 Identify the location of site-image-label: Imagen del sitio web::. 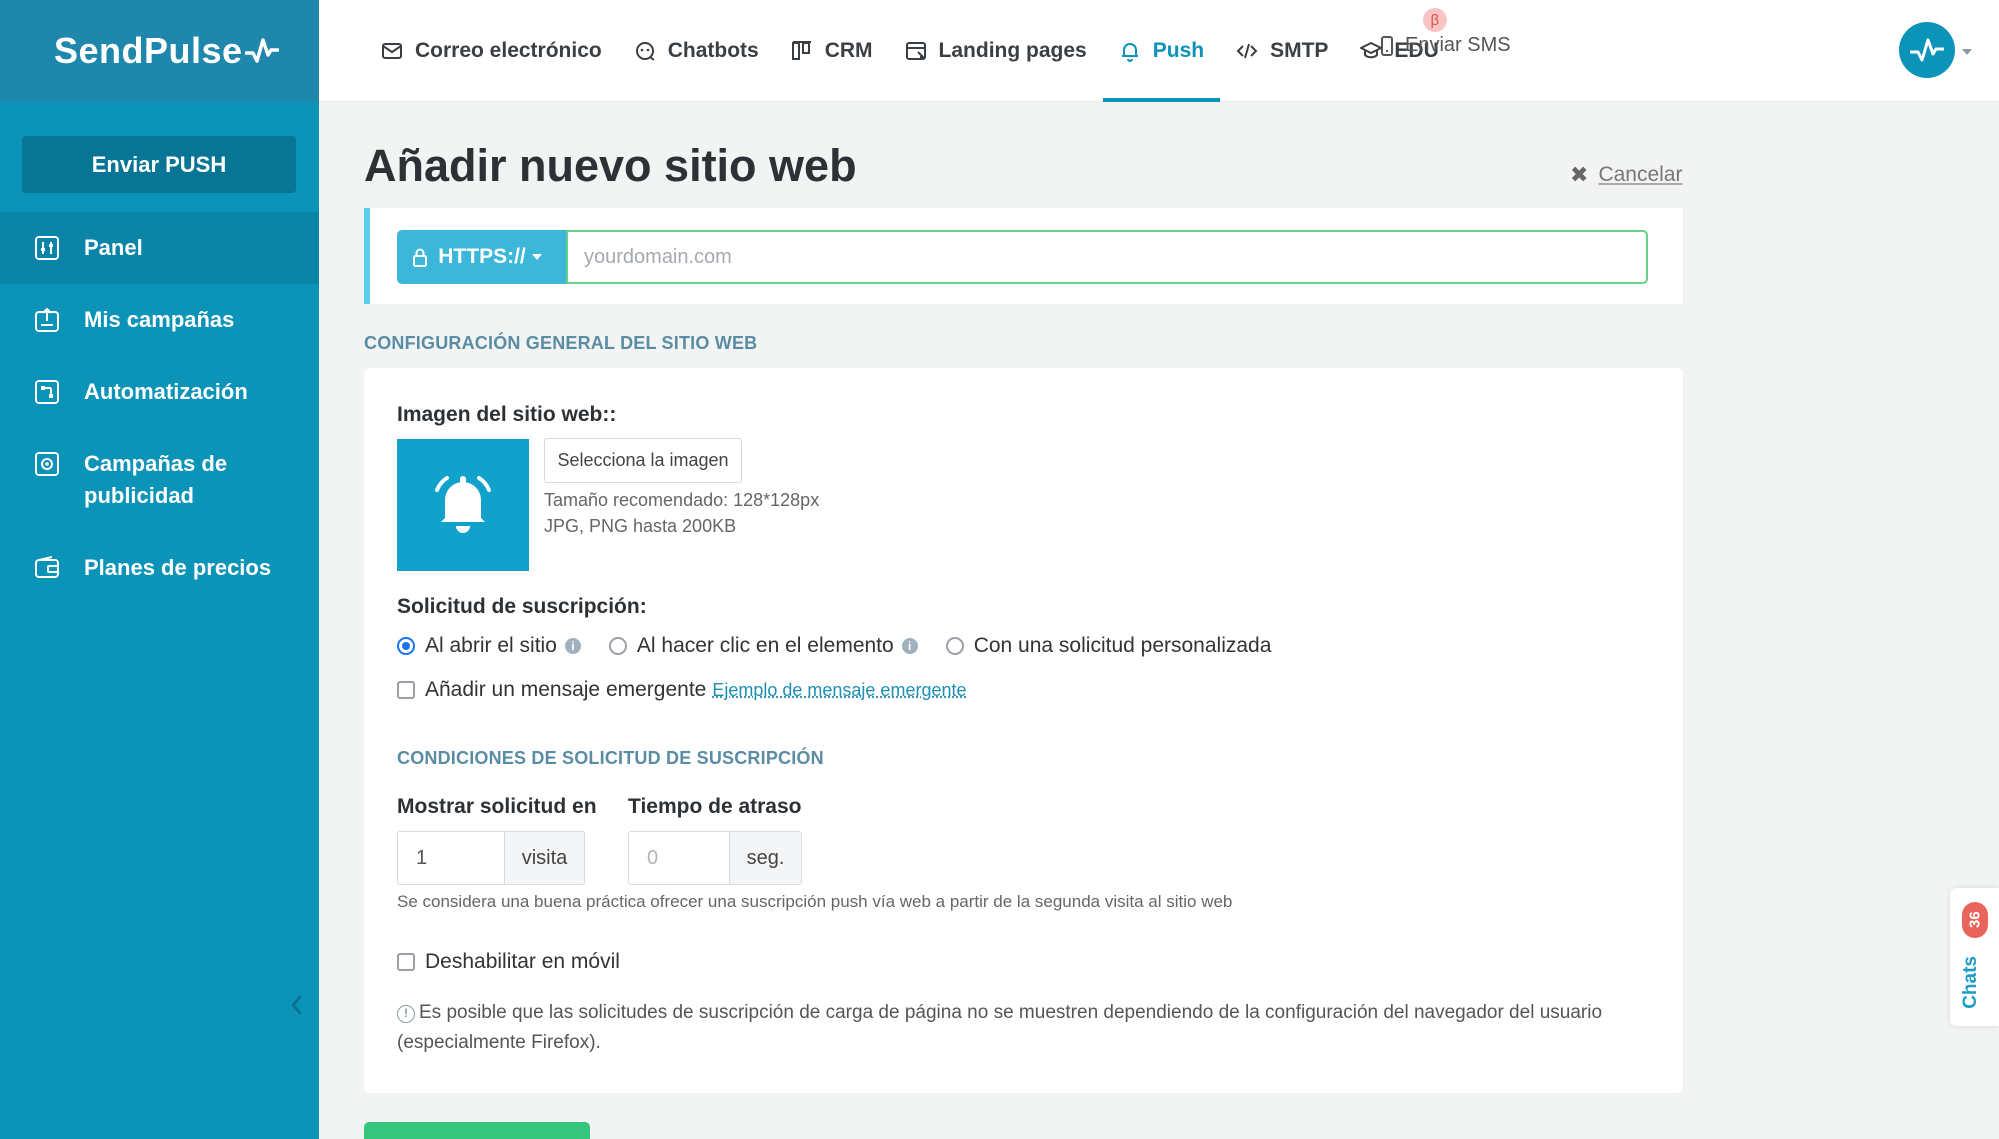
(506, 415).